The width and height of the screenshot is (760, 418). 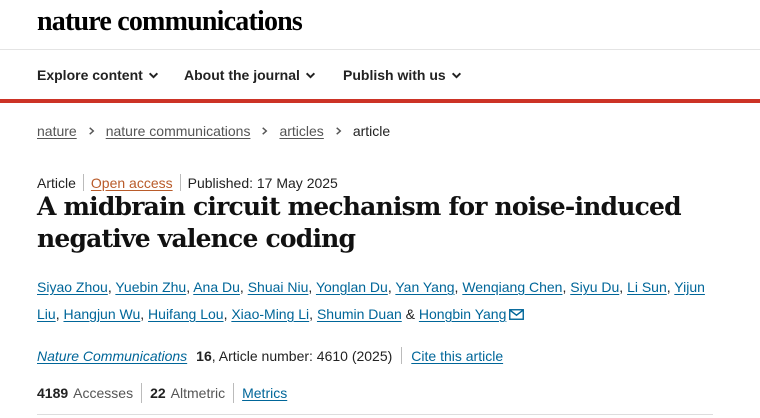 I want to click on article-metrics: 4189 Accesses 22 Altmetric Metrics, so click(x=162, y=393).